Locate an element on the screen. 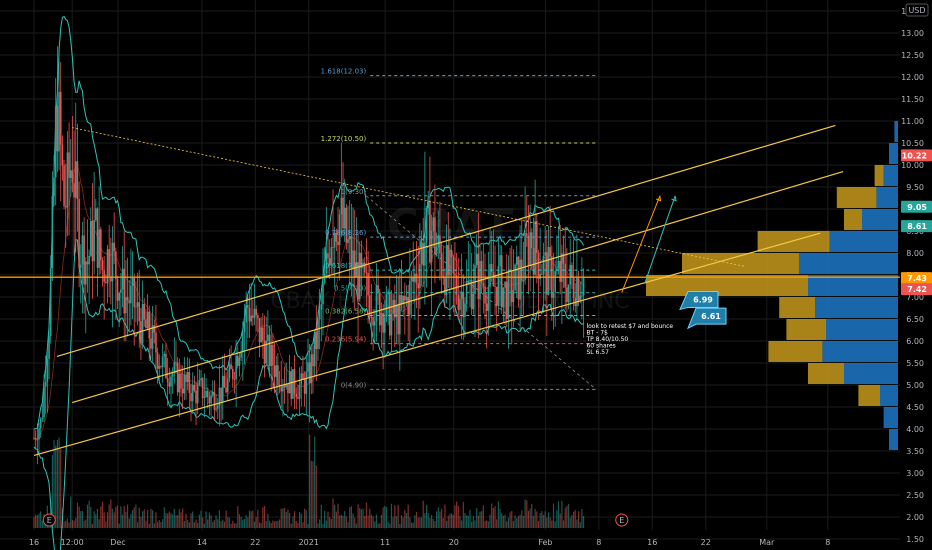 This screenshot has height=550, width=932. time-axis-tick-label: Feb is located at coordinates (545, 542).